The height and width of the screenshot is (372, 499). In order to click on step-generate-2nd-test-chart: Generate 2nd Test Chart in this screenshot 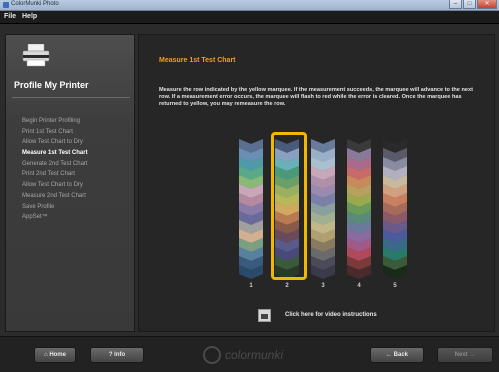, I will do `click(55, 166)`.